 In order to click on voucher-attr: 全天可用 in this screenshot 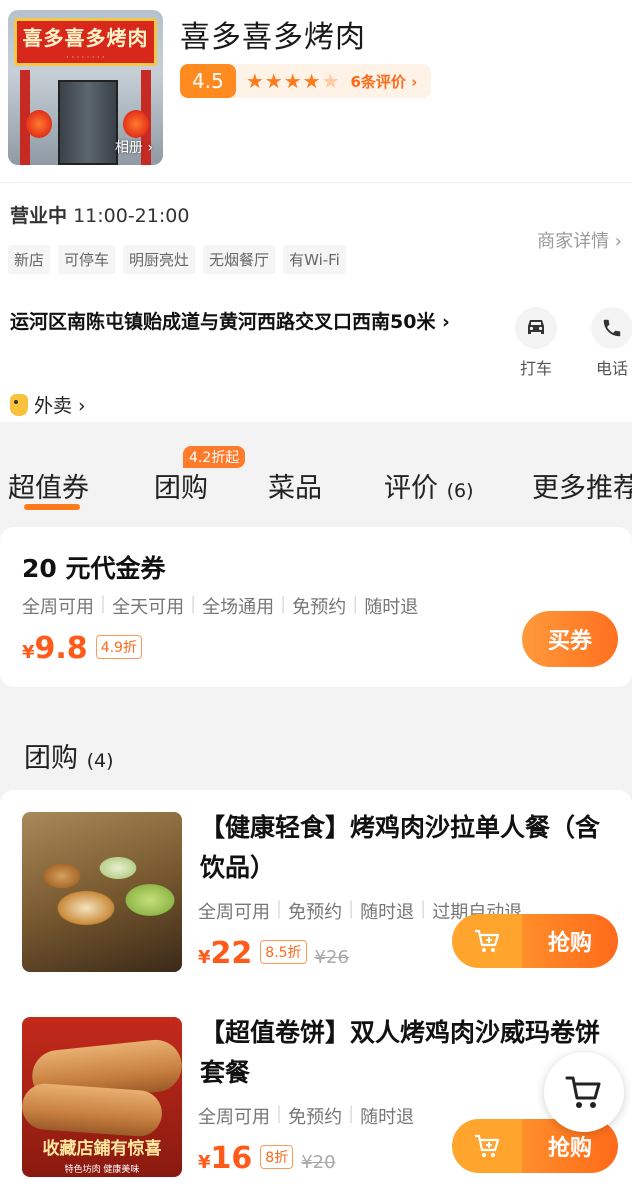, I will do `click(148, 607)`.